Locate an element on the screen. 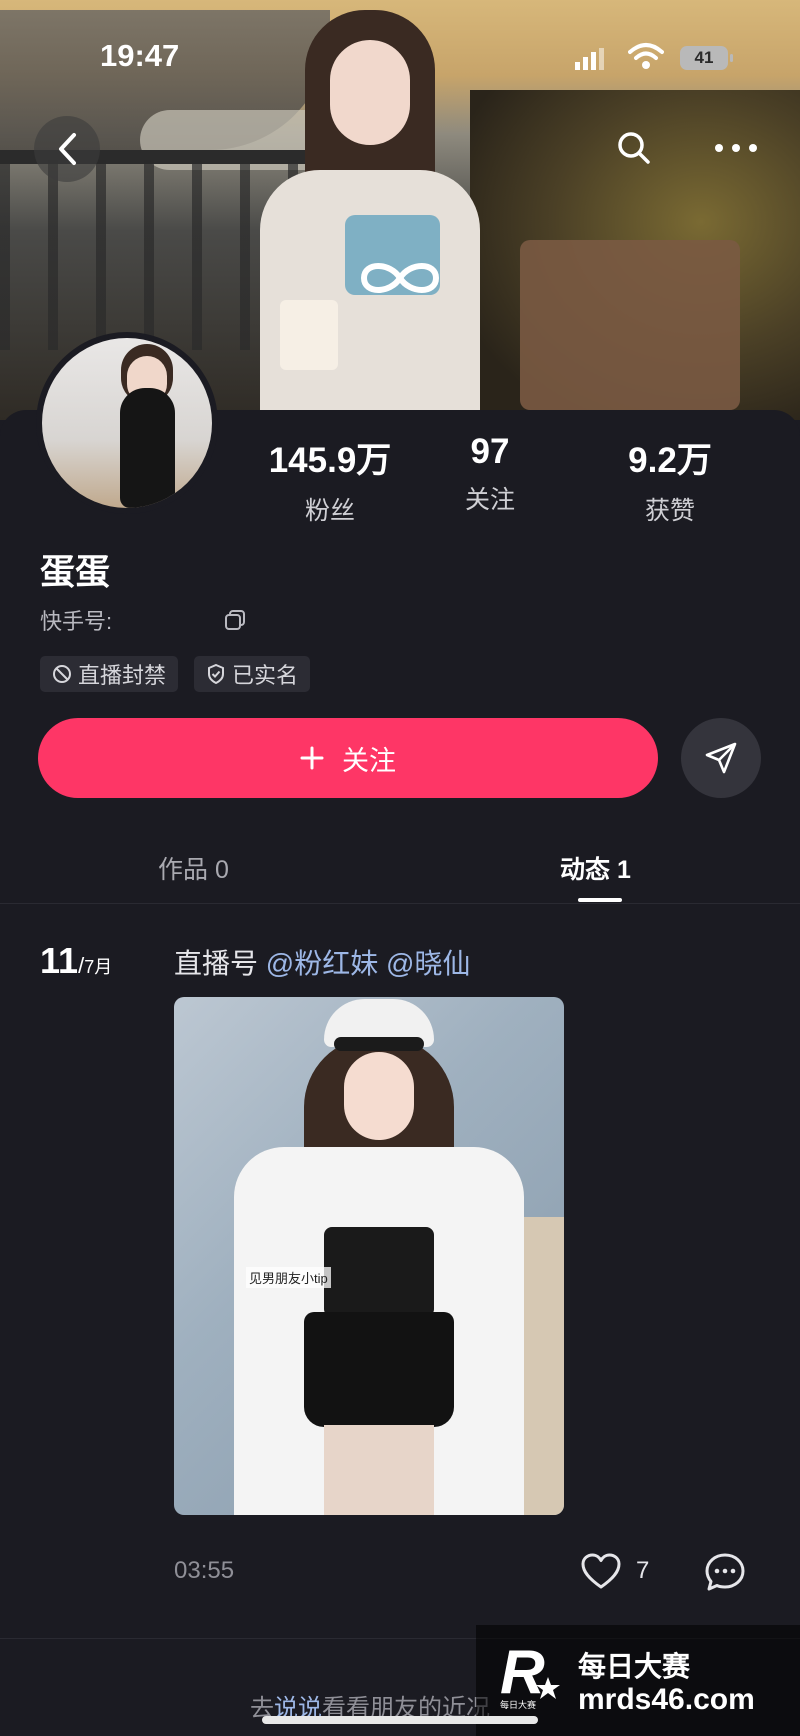 This screenshot has width=800, height=1736. chevron-left-icon is located at coordinates (67, 149).